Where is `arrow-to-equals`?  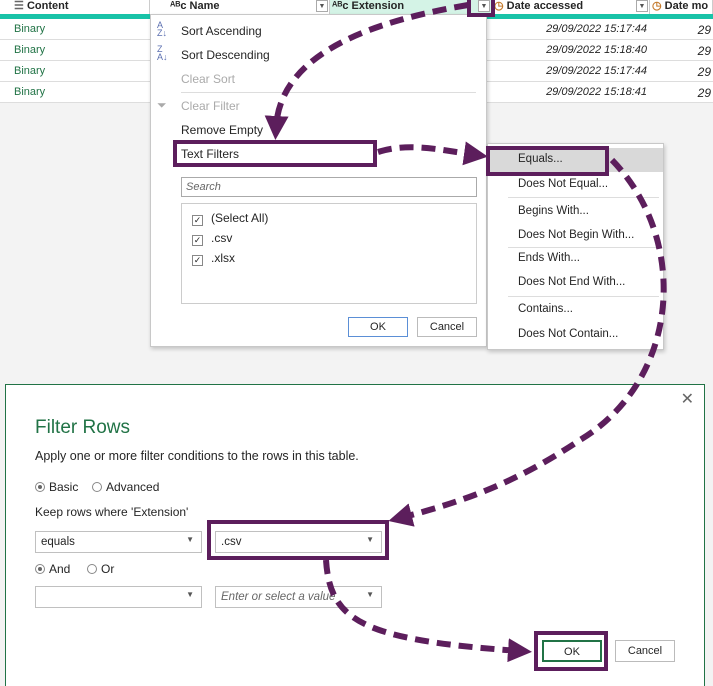 arrow-to-equals is located at coordinates (432, 153).